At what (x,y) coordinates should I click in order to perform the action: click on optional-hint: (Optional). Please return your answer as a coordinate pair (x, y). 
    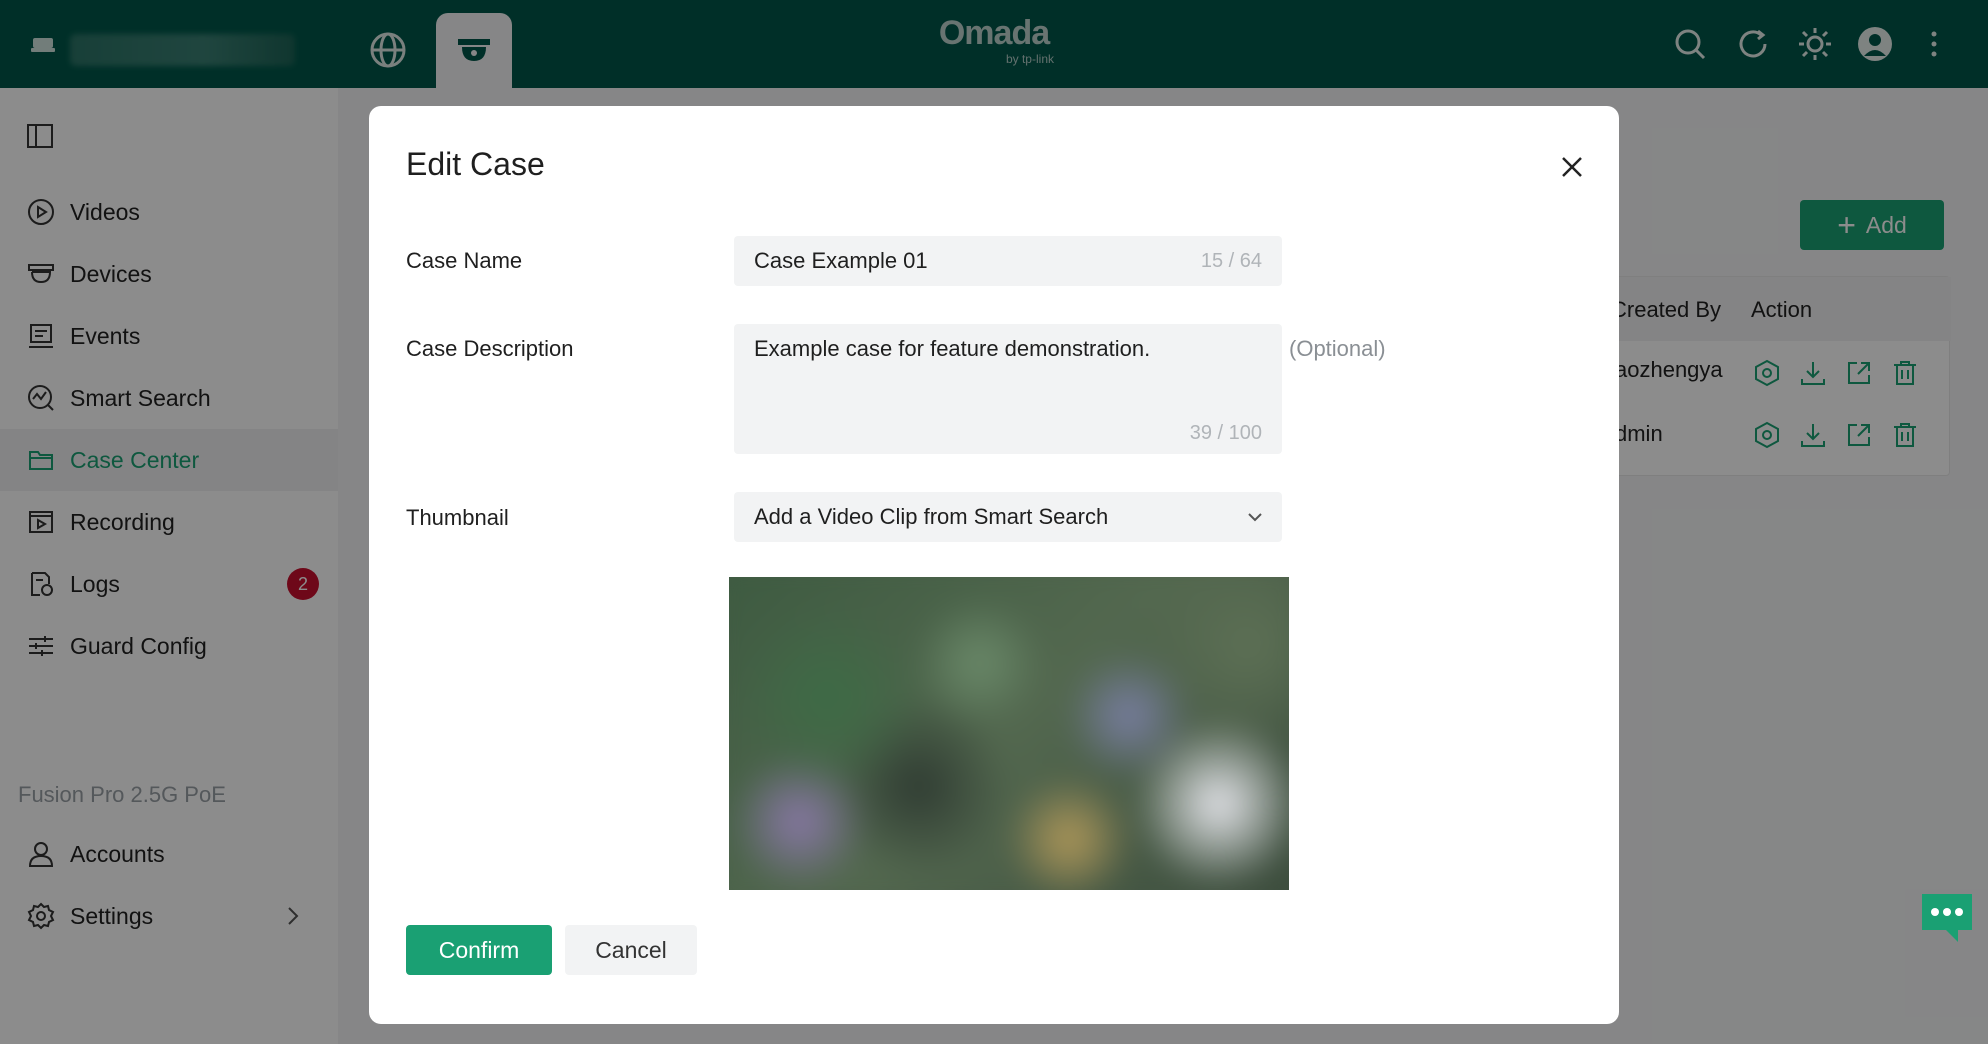
    Looking at the image, I should click on (1337, 348).